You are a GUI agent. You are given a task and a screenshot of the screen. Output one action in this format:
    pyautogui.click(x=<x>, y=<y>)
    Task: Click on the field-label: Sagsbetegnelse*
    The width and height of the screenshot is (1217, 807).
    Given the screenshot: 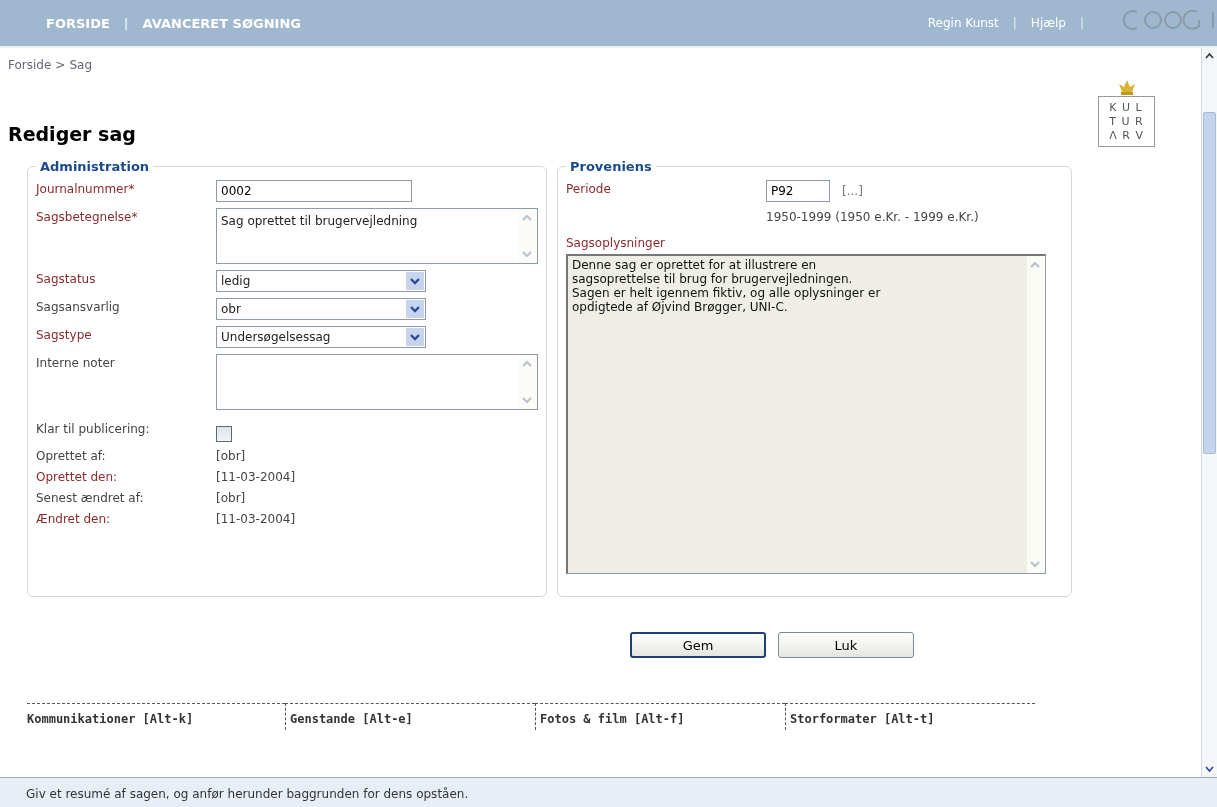 What is the action you would take?
    pyautogui.click(x=87, y=216)
    